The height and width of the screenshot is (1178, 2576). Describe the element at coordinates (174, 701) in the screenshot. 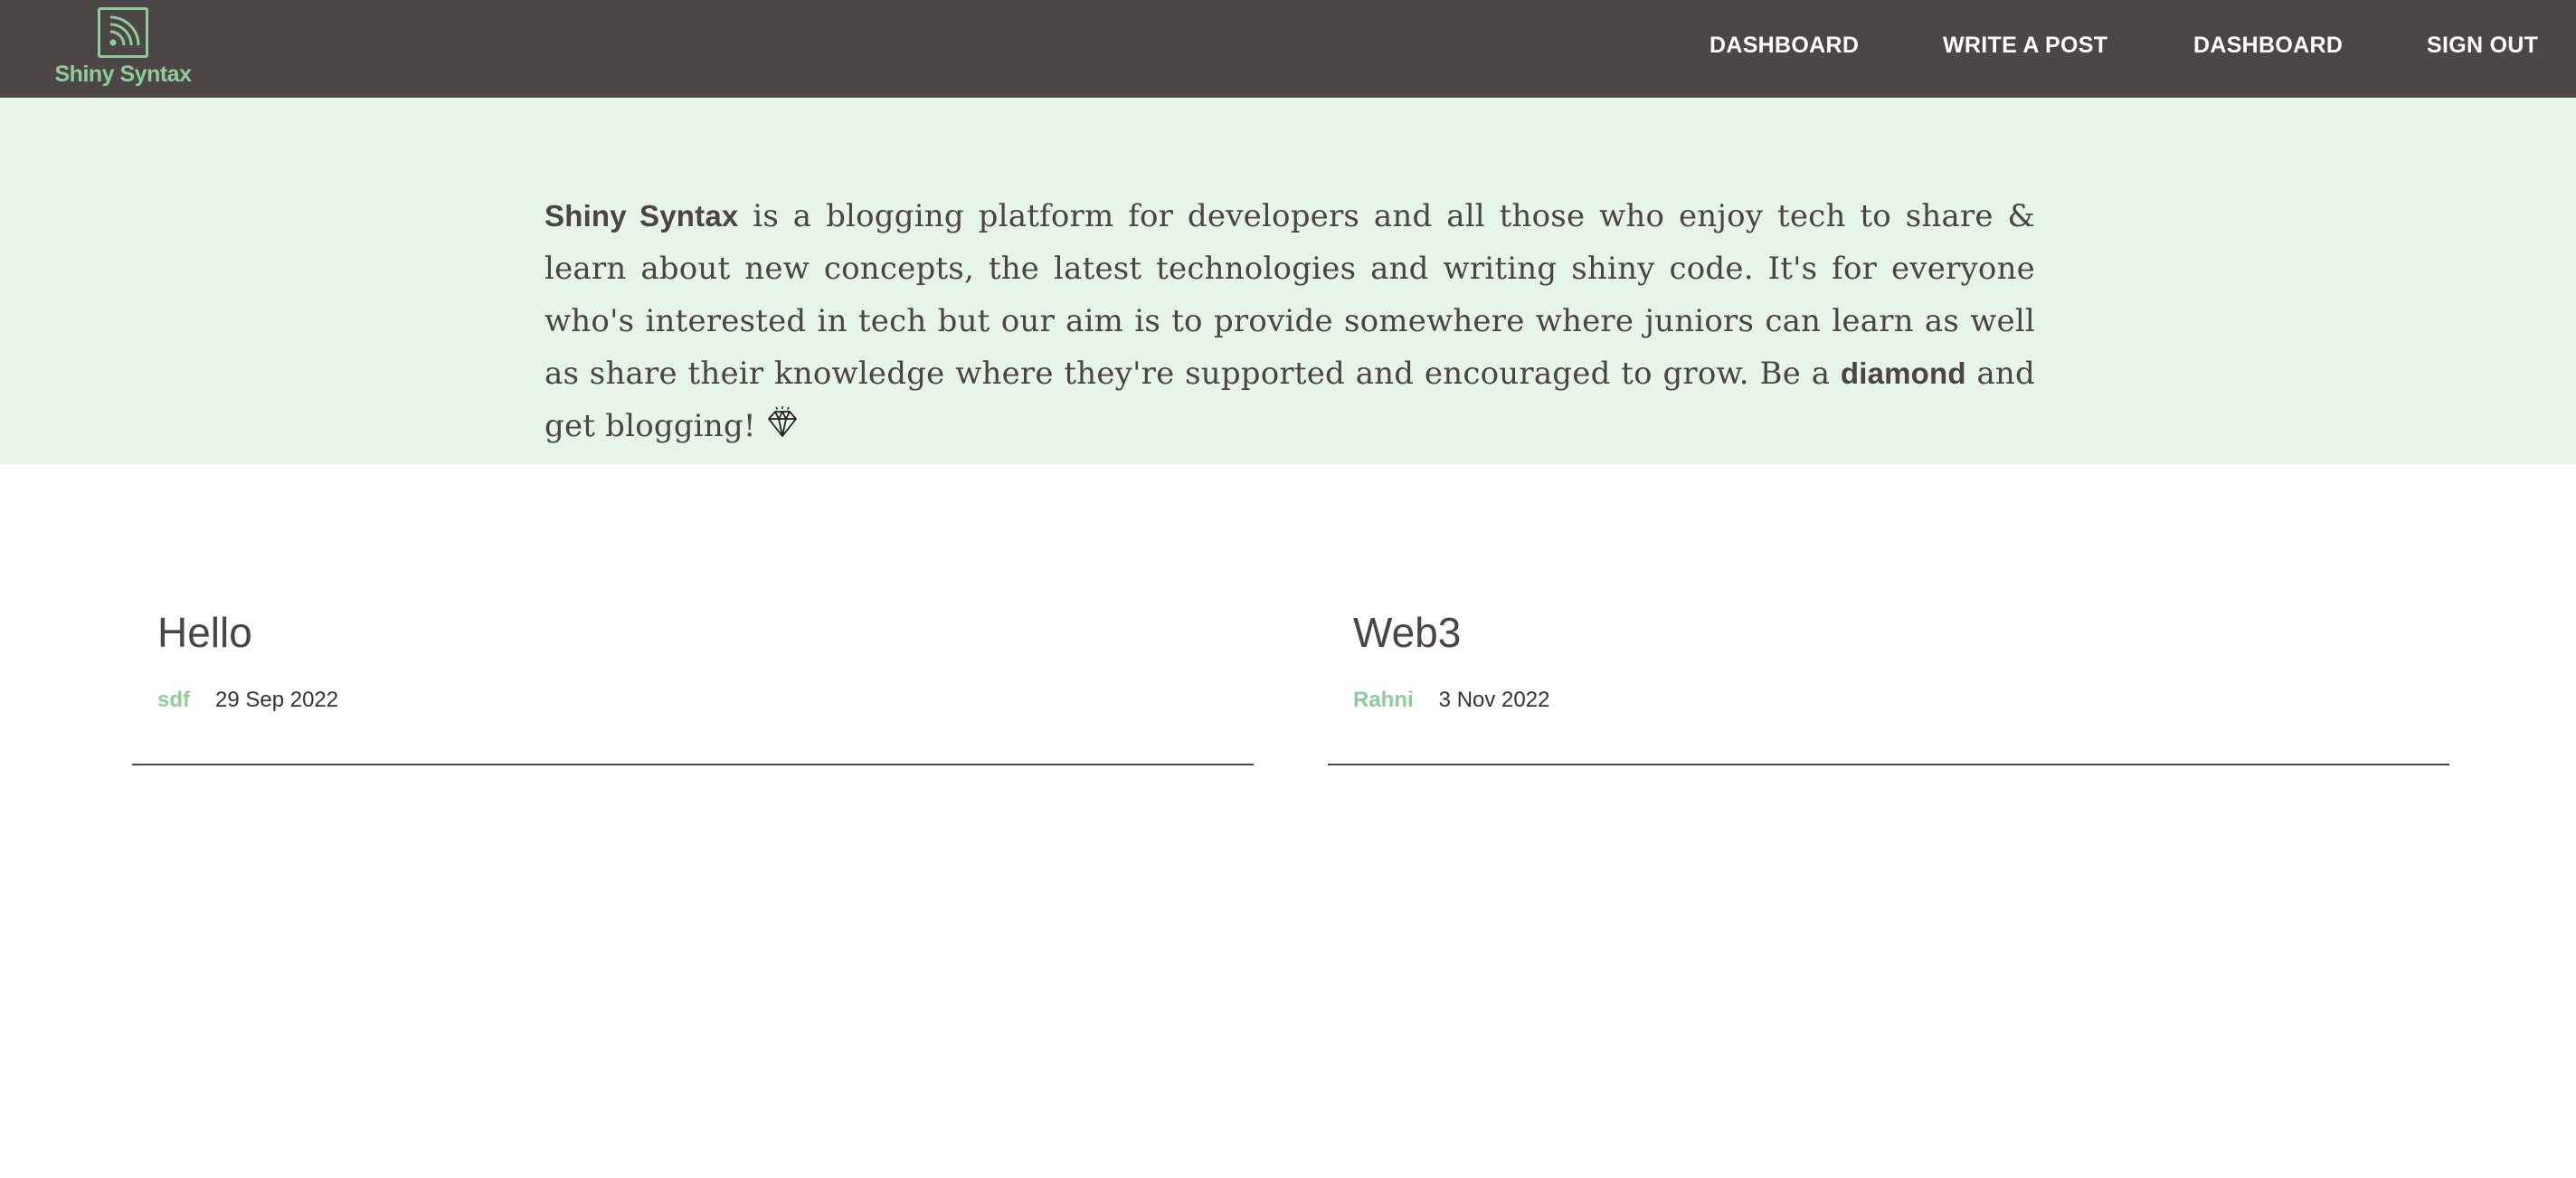

I see `post-author: sdf` at that location.